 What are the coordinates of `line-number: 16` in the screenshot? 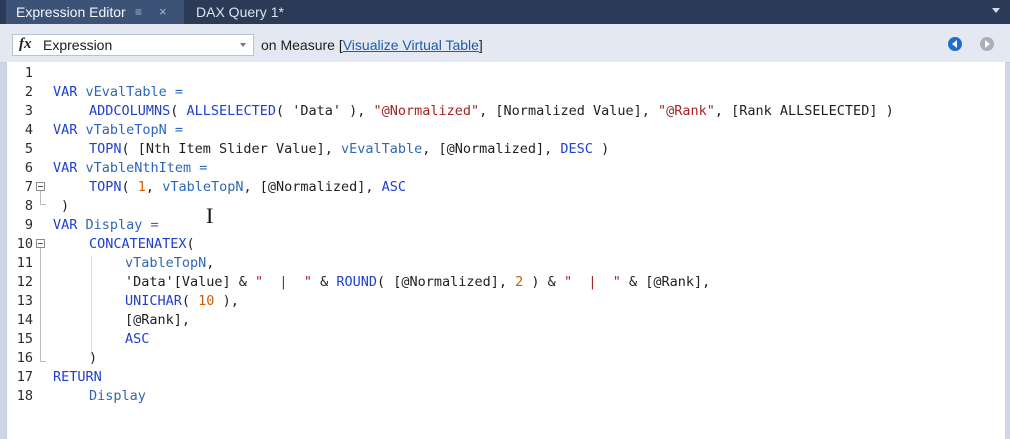 It's located at (24, 358).